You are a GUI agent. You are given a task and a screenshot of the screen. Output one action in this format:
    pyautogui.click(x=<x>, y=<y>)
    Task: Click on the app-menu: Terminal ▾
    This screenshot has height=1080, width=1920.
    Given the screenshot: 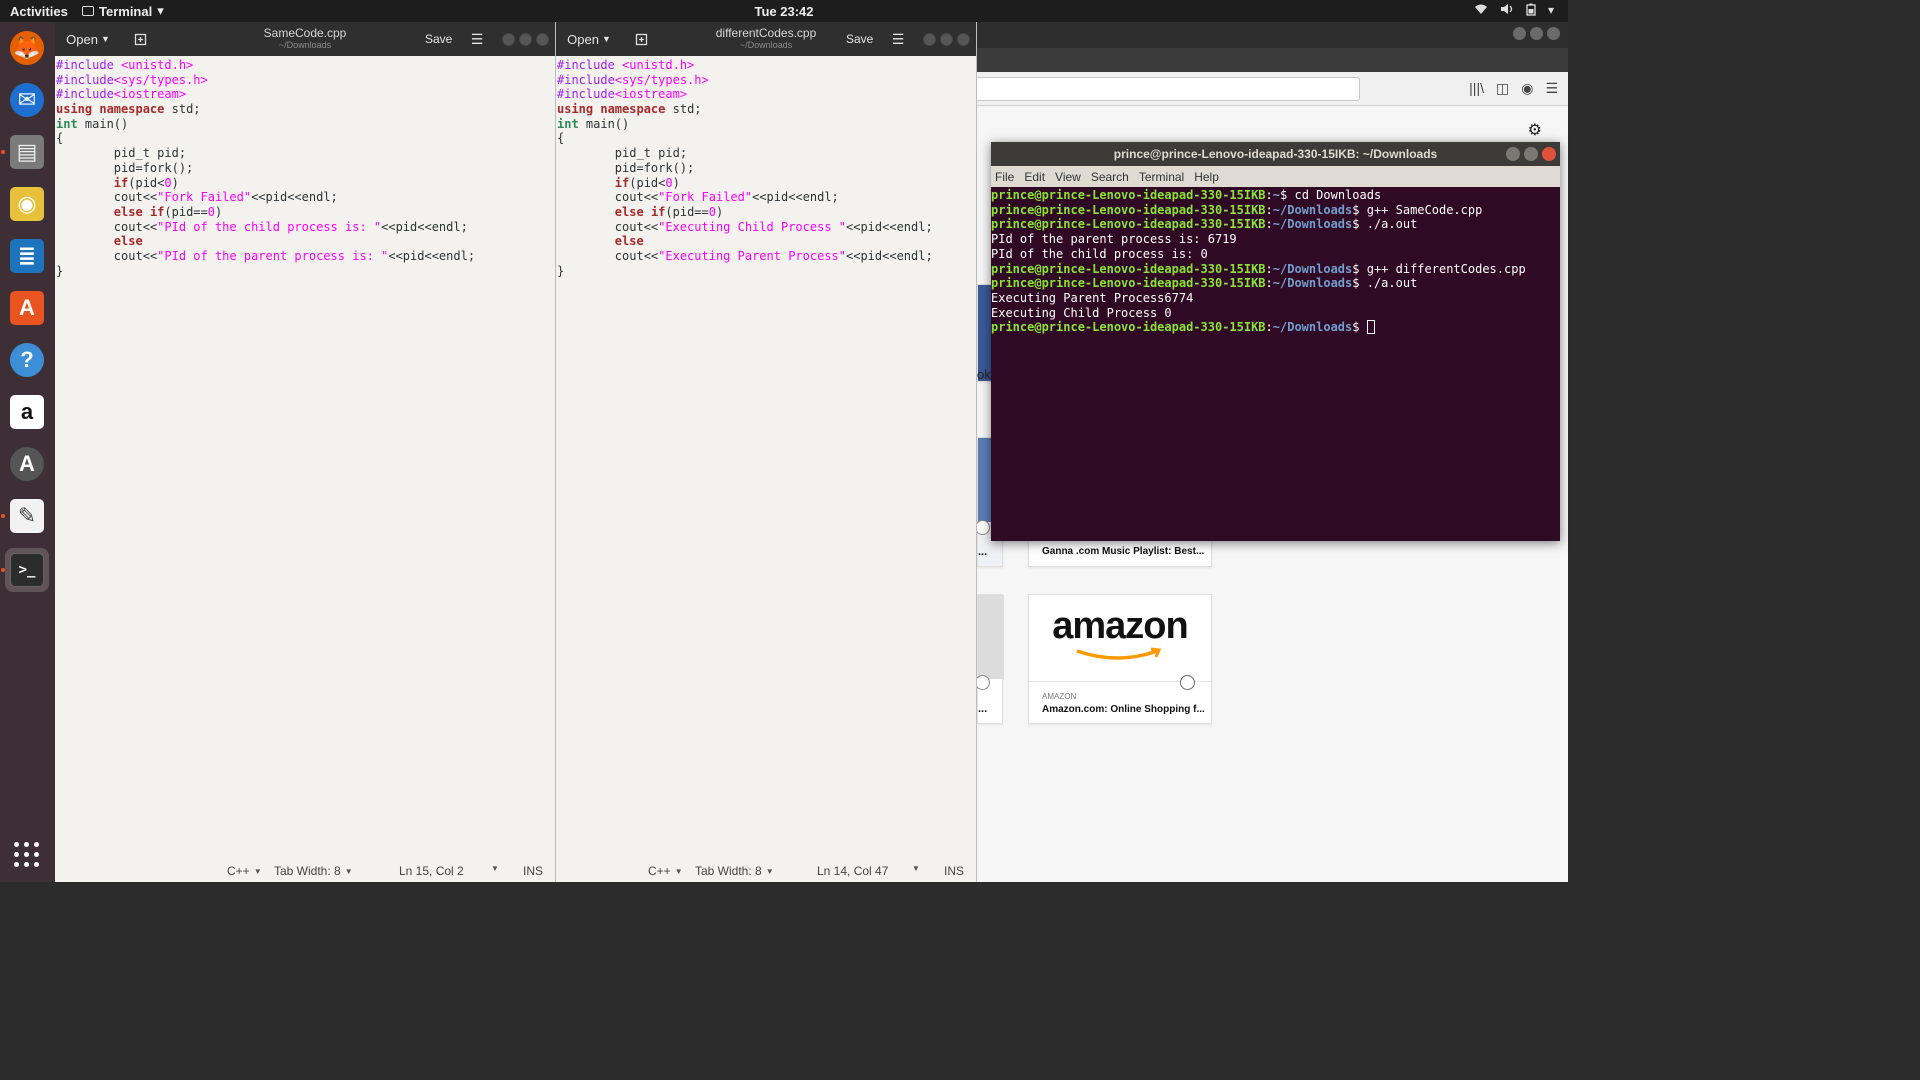 What is the action you would take?
    pyautogui.click(x=123, y=11)
    